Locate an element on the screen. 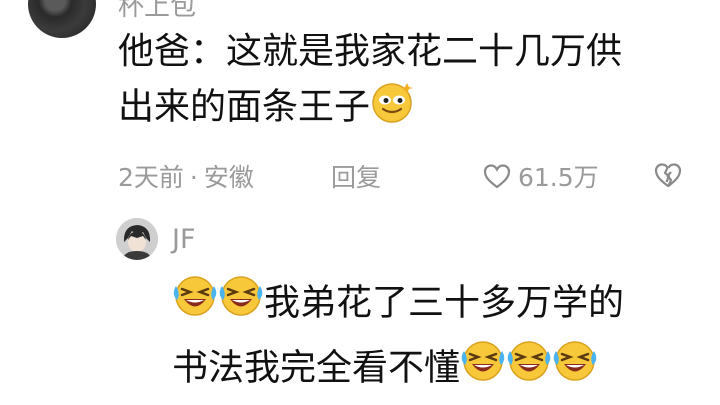 Image resolution: width=720 pixels, height=405 pixels. reply-username: JF is located at coordinates (184, 239).